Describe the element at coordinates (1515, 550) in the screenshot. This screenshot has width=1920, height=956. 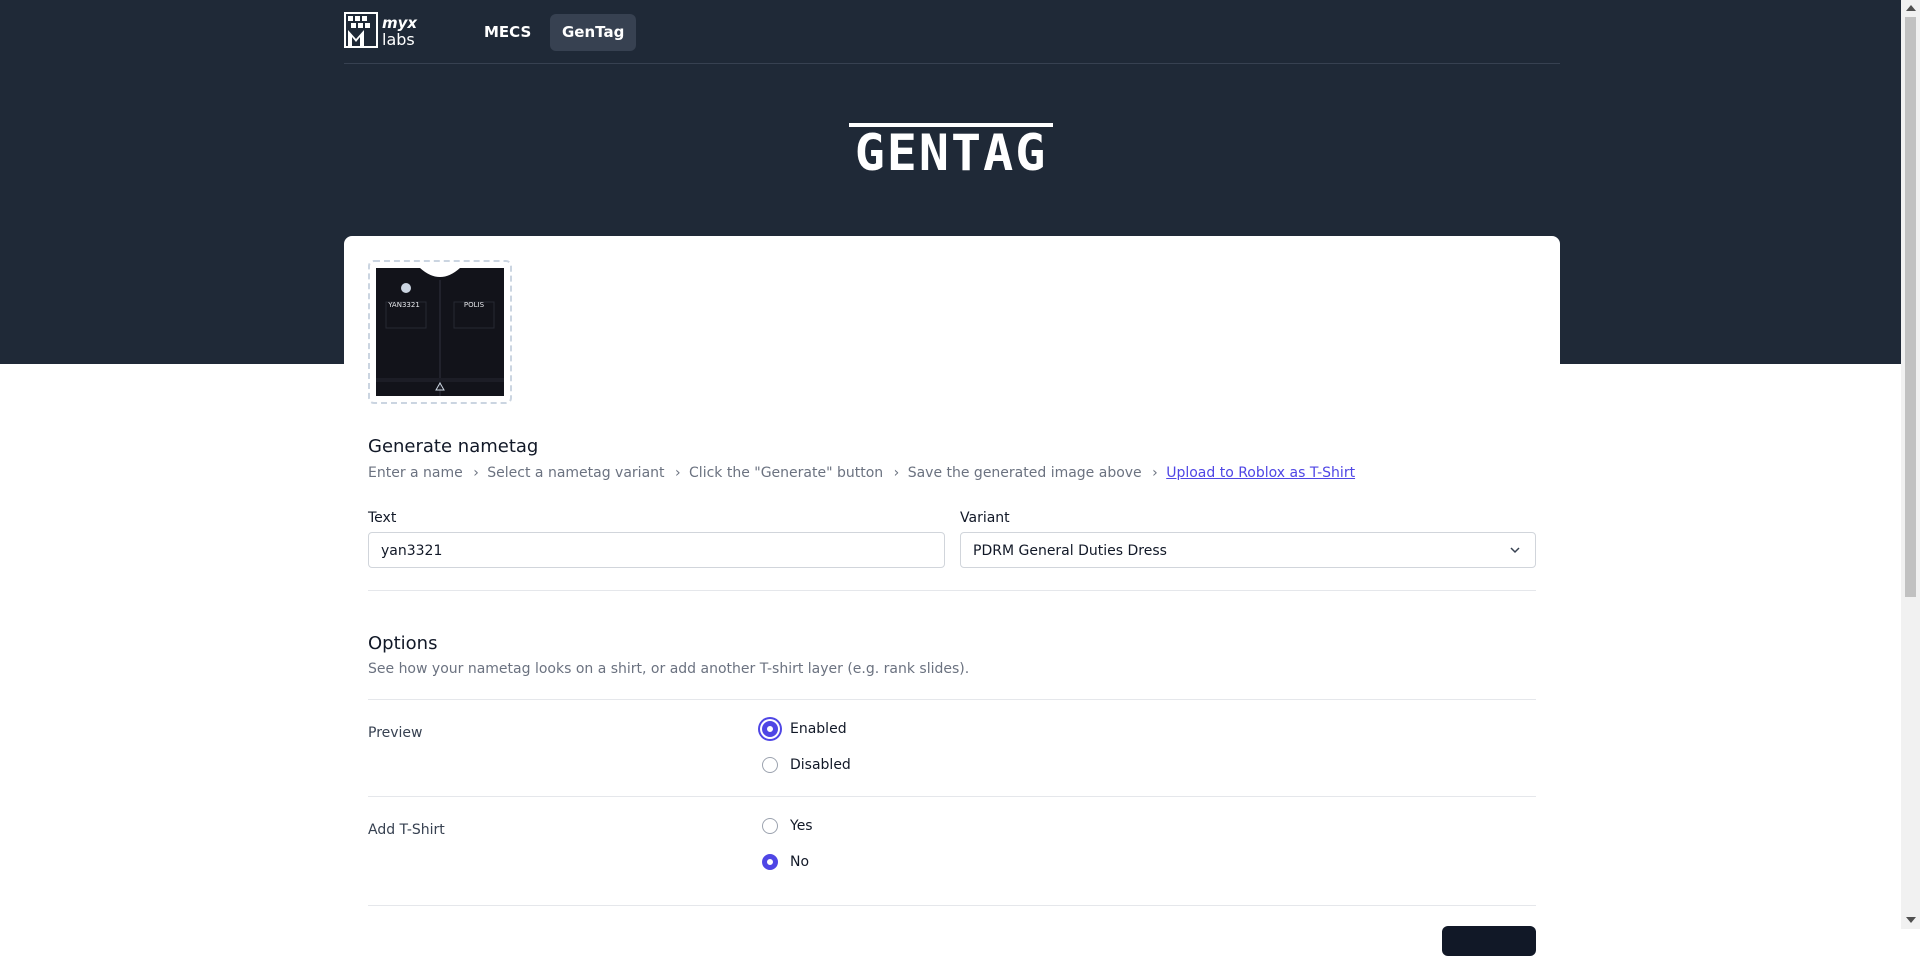
I see `chevron-down-icon` at that location.